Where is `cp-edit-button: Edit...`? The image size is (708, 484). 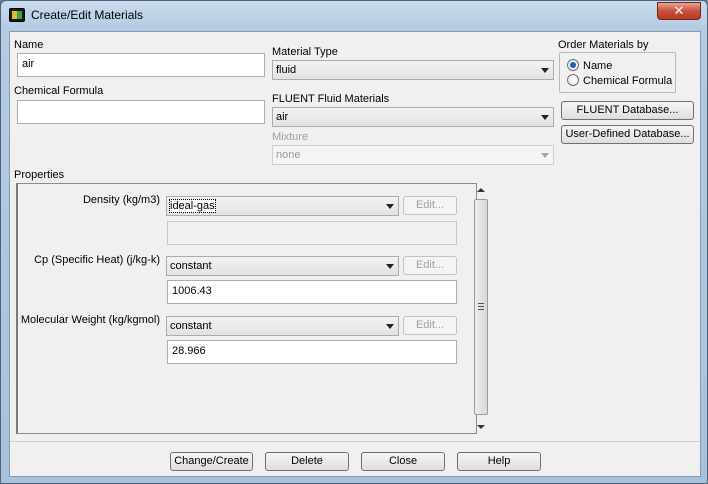
cp-edit-button: Edit... is located at coordinates (430, 265).